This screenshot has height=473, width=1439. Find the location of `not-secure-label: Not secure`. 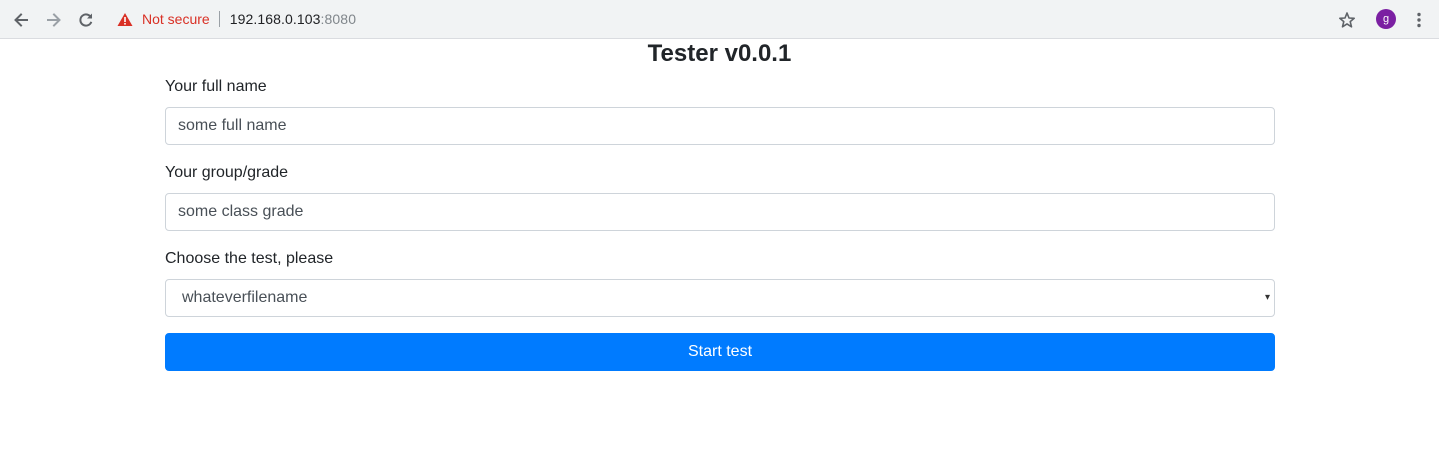

not-secure-label: Not secure is located at coordinates (176, 19).